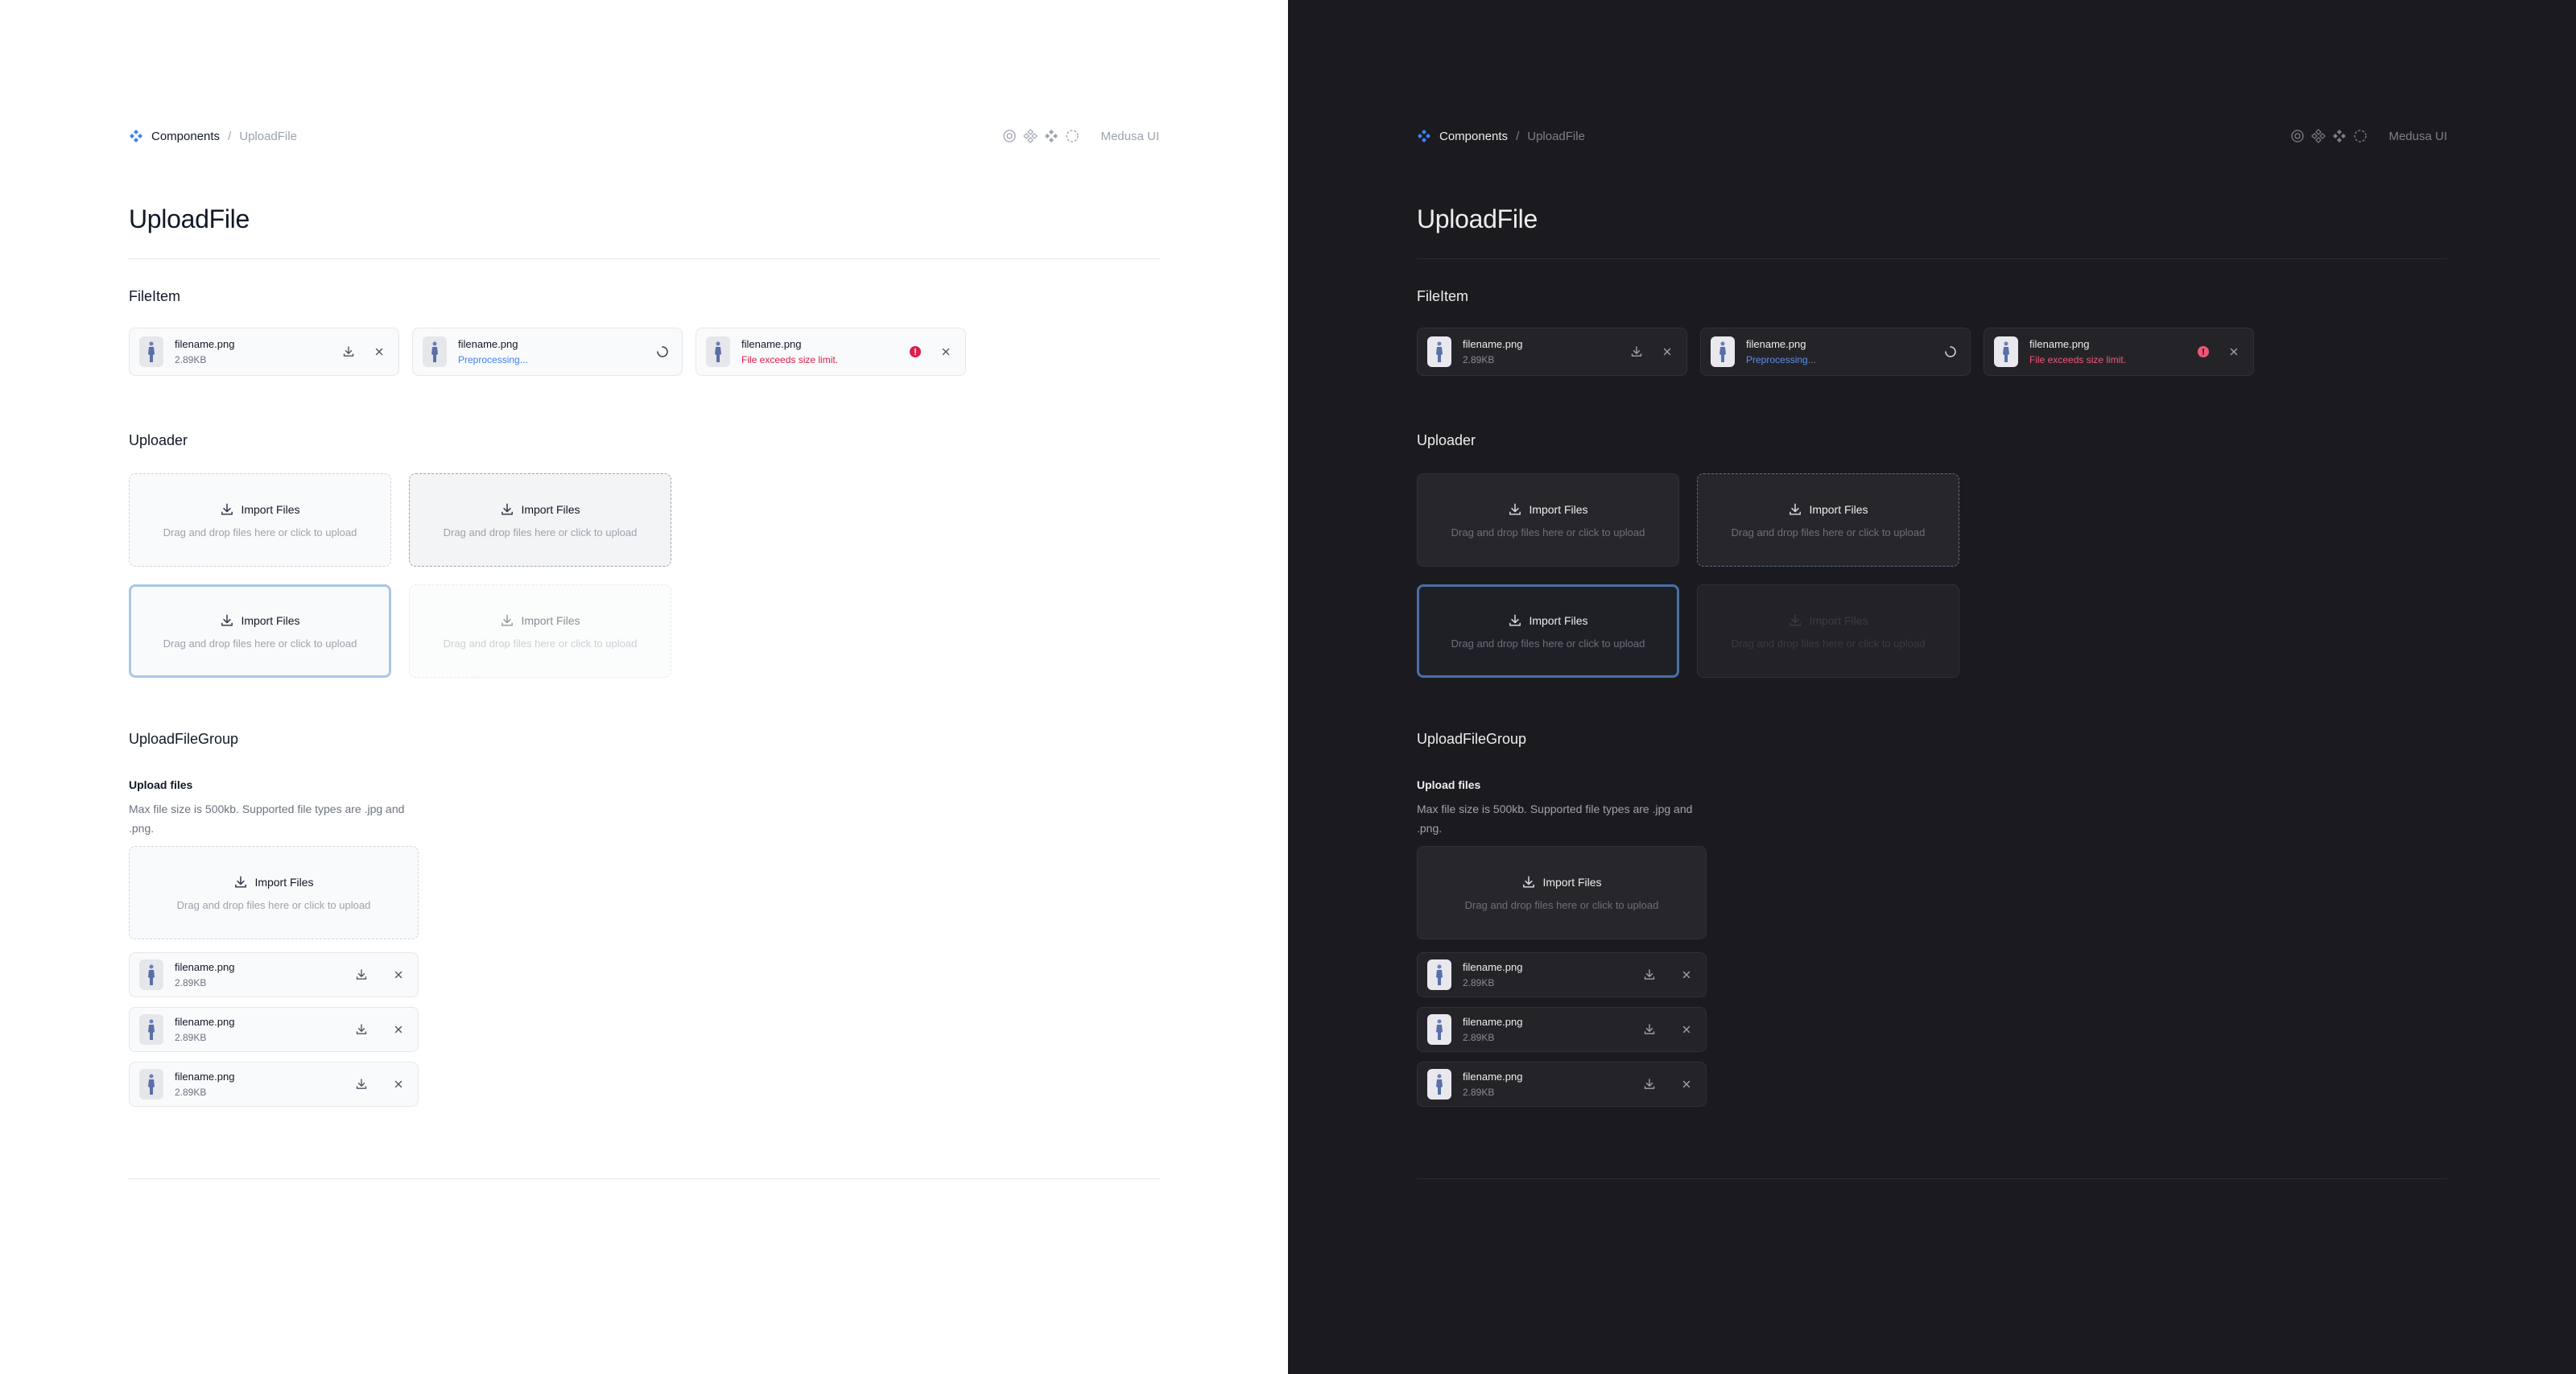 The image size is (2576, 1374). What do you see at coordinates (644, 1178) in the screenshot?
I see `footer-divider` at bounding box center [644, 1178].